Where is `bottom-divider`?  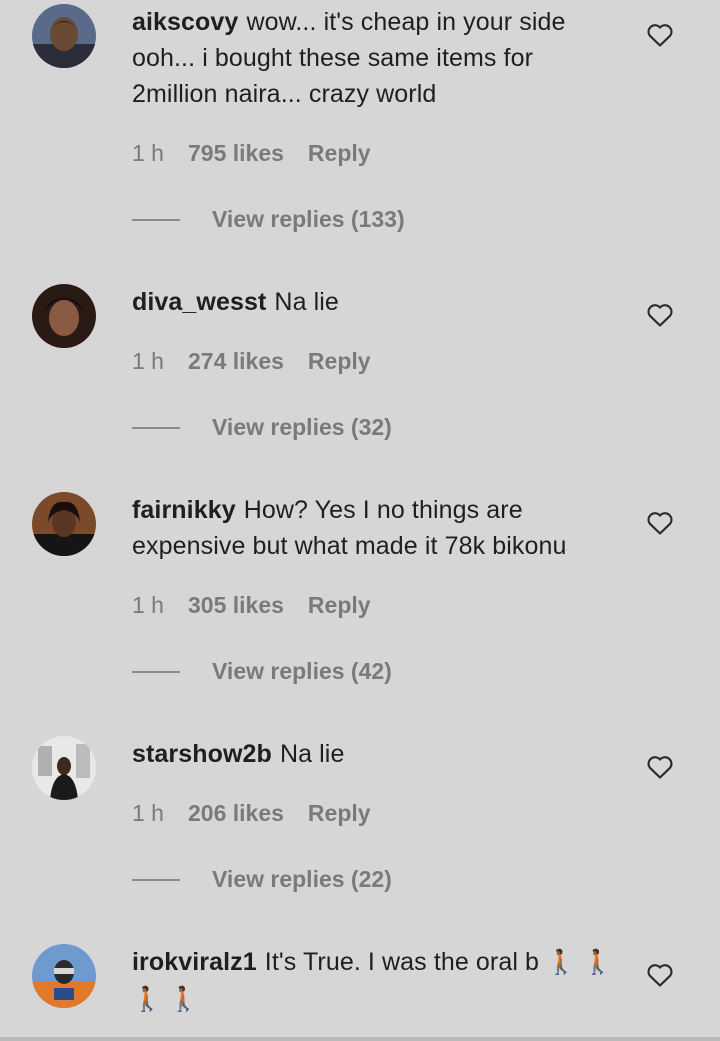 bottom-divider is located at coordinates (360, 1039).